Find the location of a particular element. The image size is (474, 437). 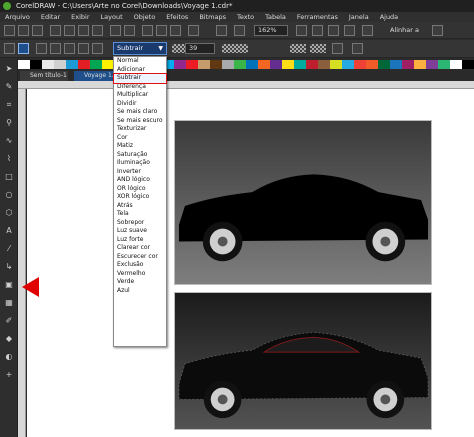

freehand-tool-icon: ∿ is located at coordinates (9, 140).